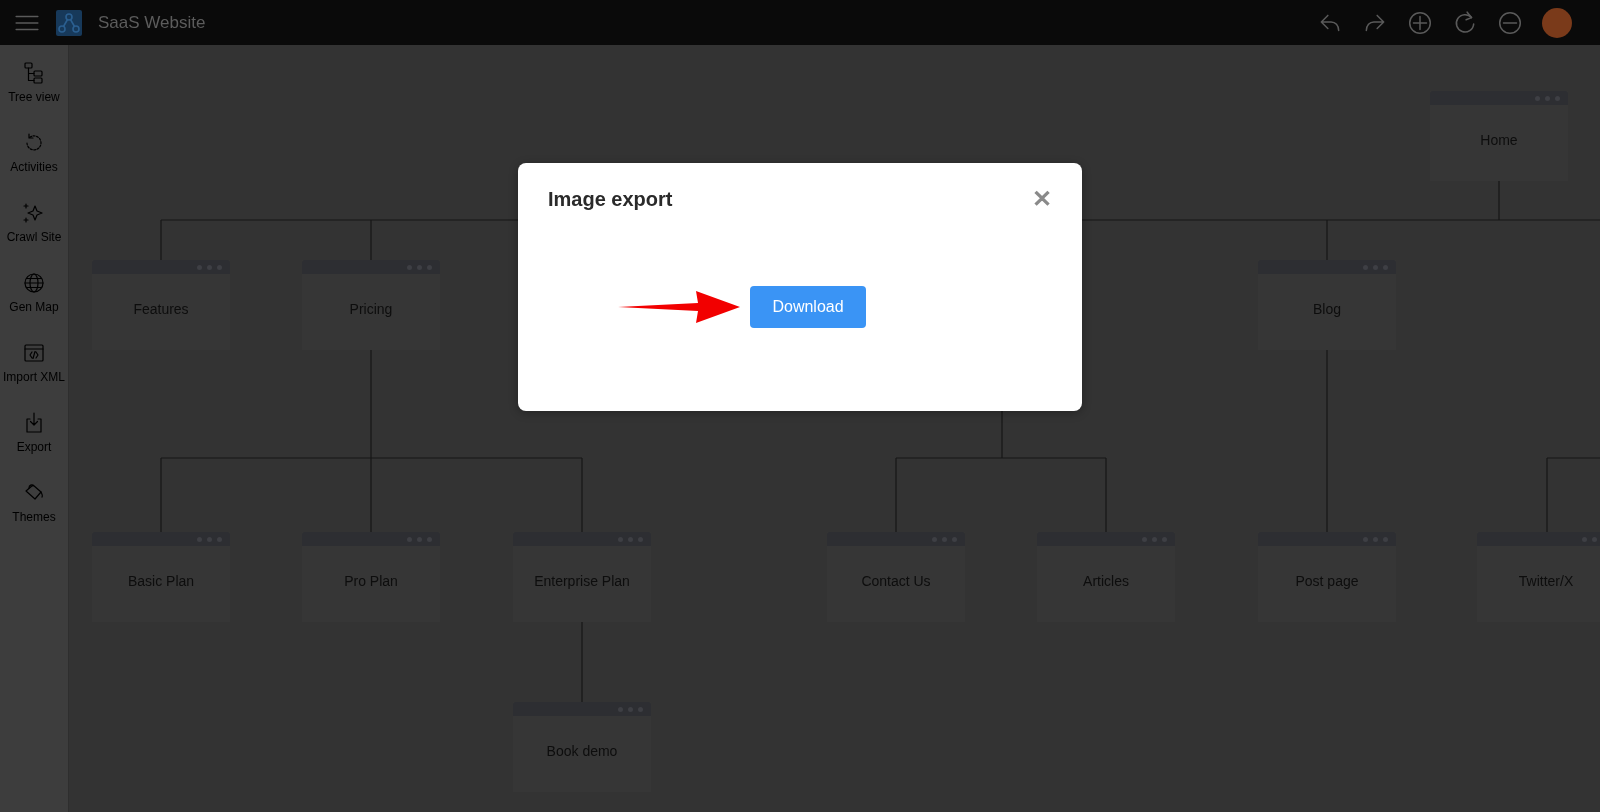 The width and height of the screenshot is (1600, 812). What do you see at coordinates (34, 96) in the screenshot?
I see `sidebar-item: Tree view` at bounding box center [34, 96].